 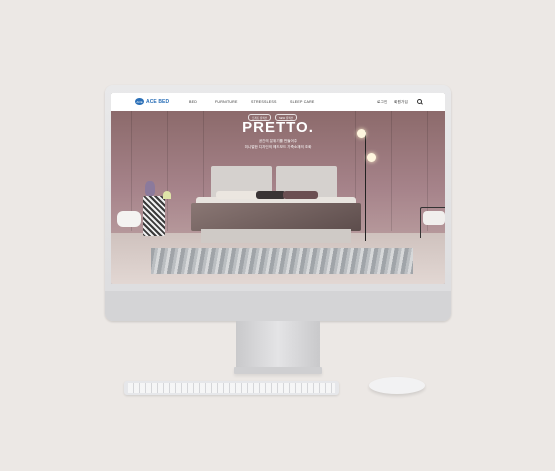 I want to click on search-icon, so click(x=419, y=101).